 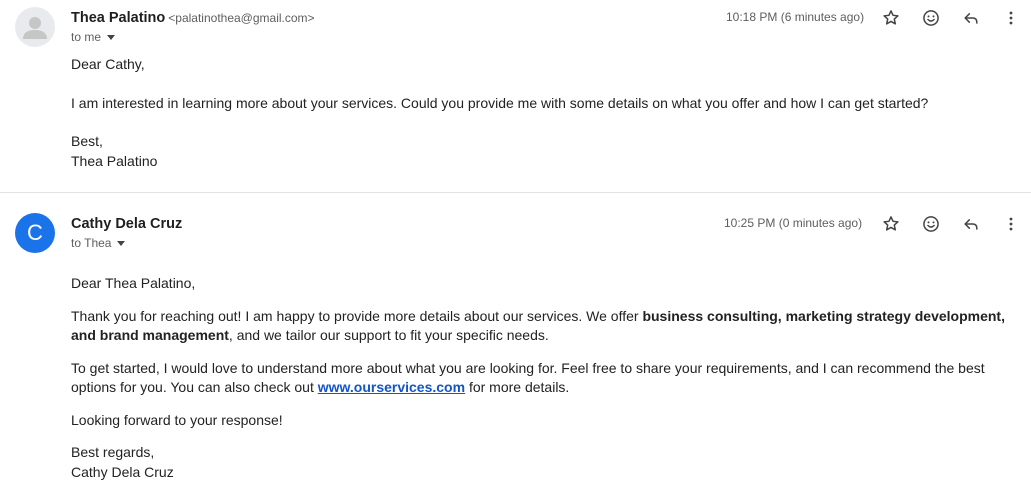 I want to click on paragraph-text: for more details., so click(x=517, y=387).